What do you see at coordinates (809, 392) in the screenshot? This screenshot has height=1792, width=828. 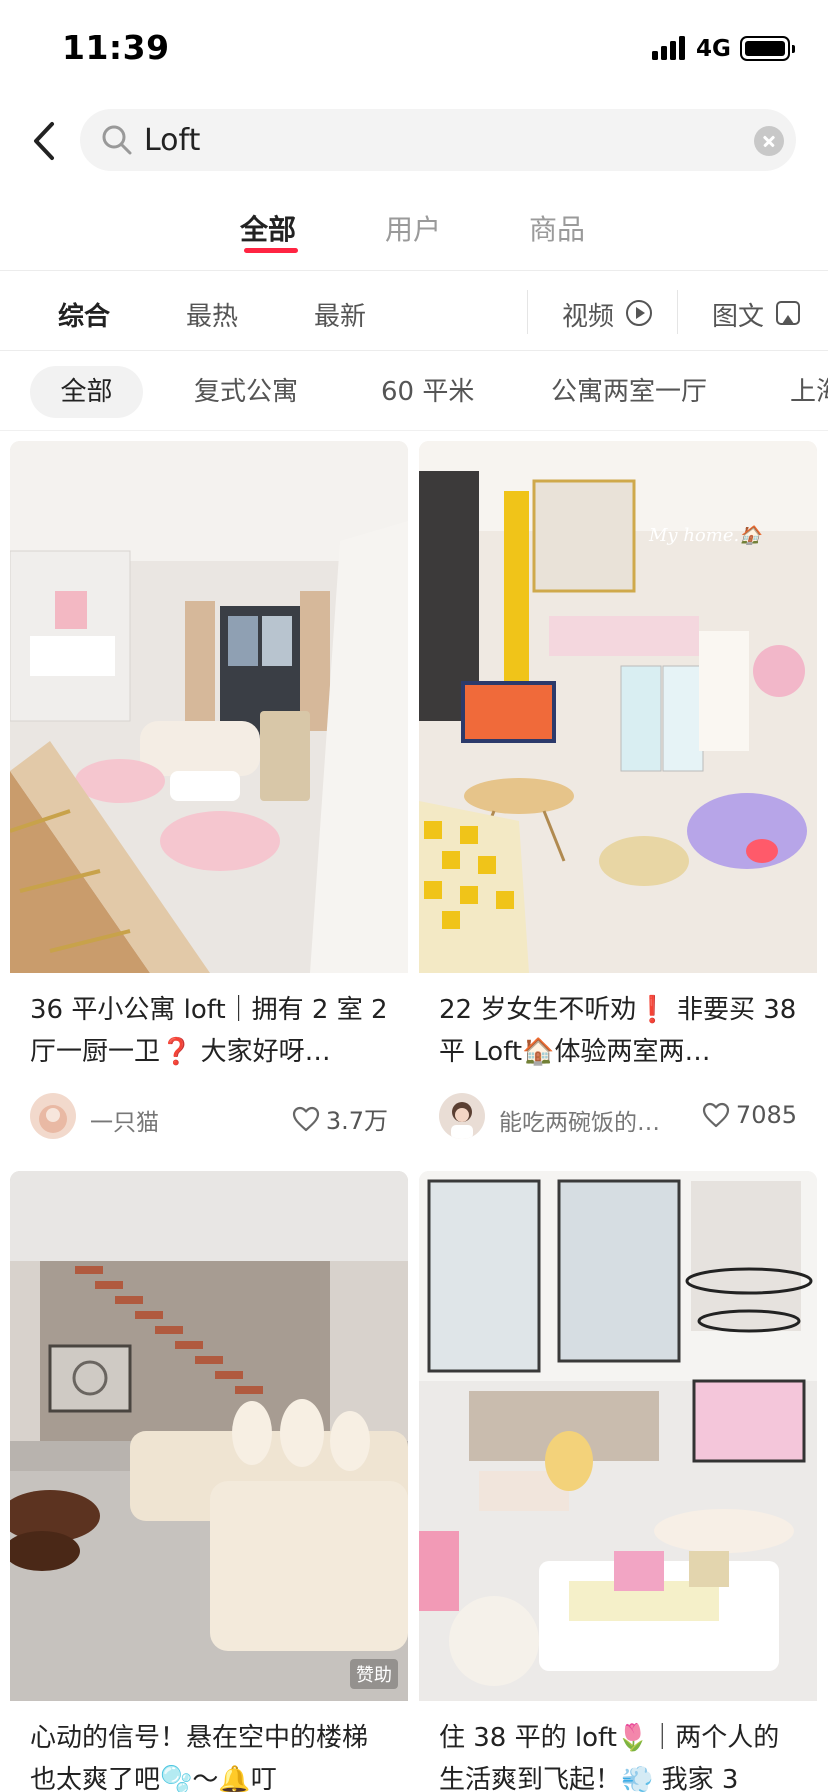 I see `chip-shanghai: 上海` at bounding box center [809, 392].